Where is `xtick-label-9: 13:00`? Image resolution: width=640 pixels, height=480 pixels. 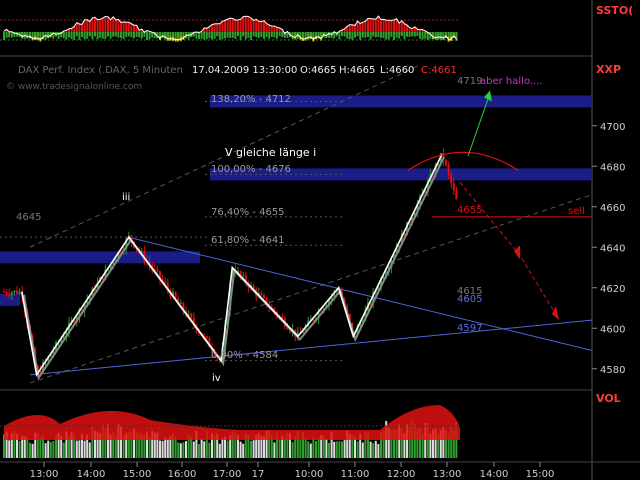 xtick-label-9: 13:00 is located at coordinates (447, 474).